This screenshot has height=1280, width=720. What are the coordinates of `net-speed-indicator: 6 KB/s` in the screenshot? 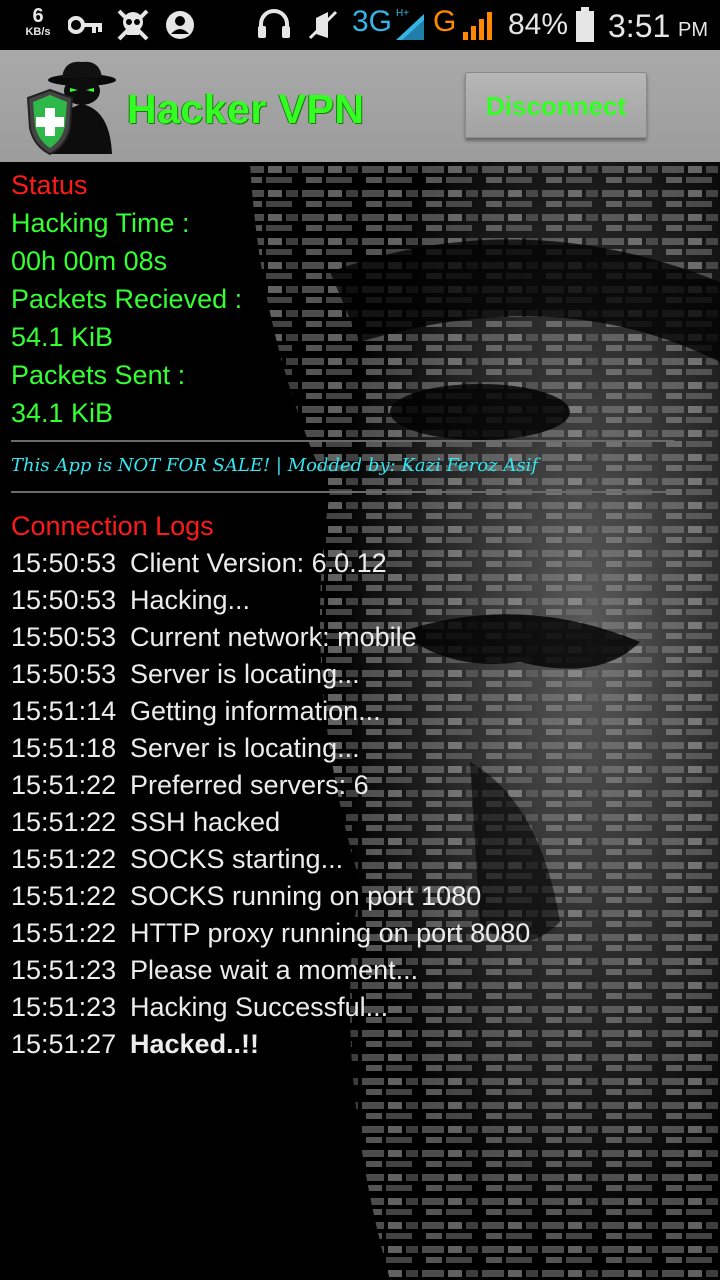 It's located at (38, 22).